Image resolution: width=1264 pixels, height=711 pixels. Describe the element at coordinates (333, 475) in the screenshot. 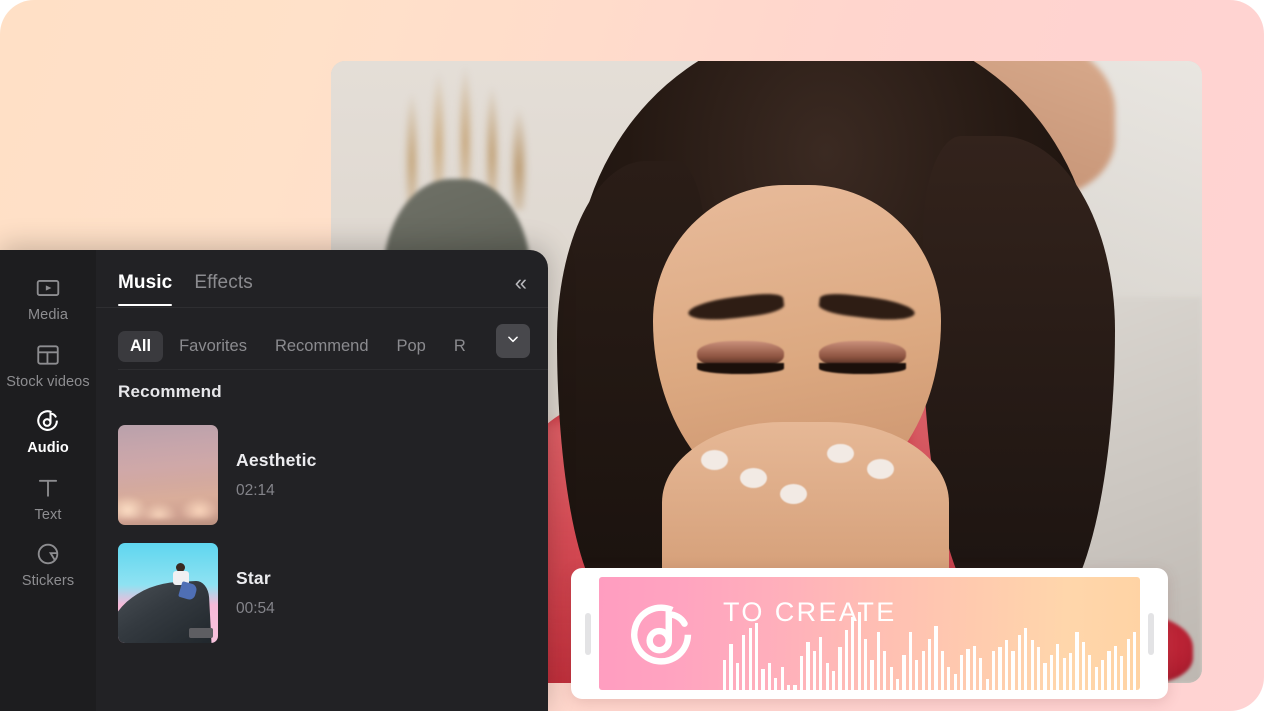

I see `list-item: Aesthetic 02:14` at that location.